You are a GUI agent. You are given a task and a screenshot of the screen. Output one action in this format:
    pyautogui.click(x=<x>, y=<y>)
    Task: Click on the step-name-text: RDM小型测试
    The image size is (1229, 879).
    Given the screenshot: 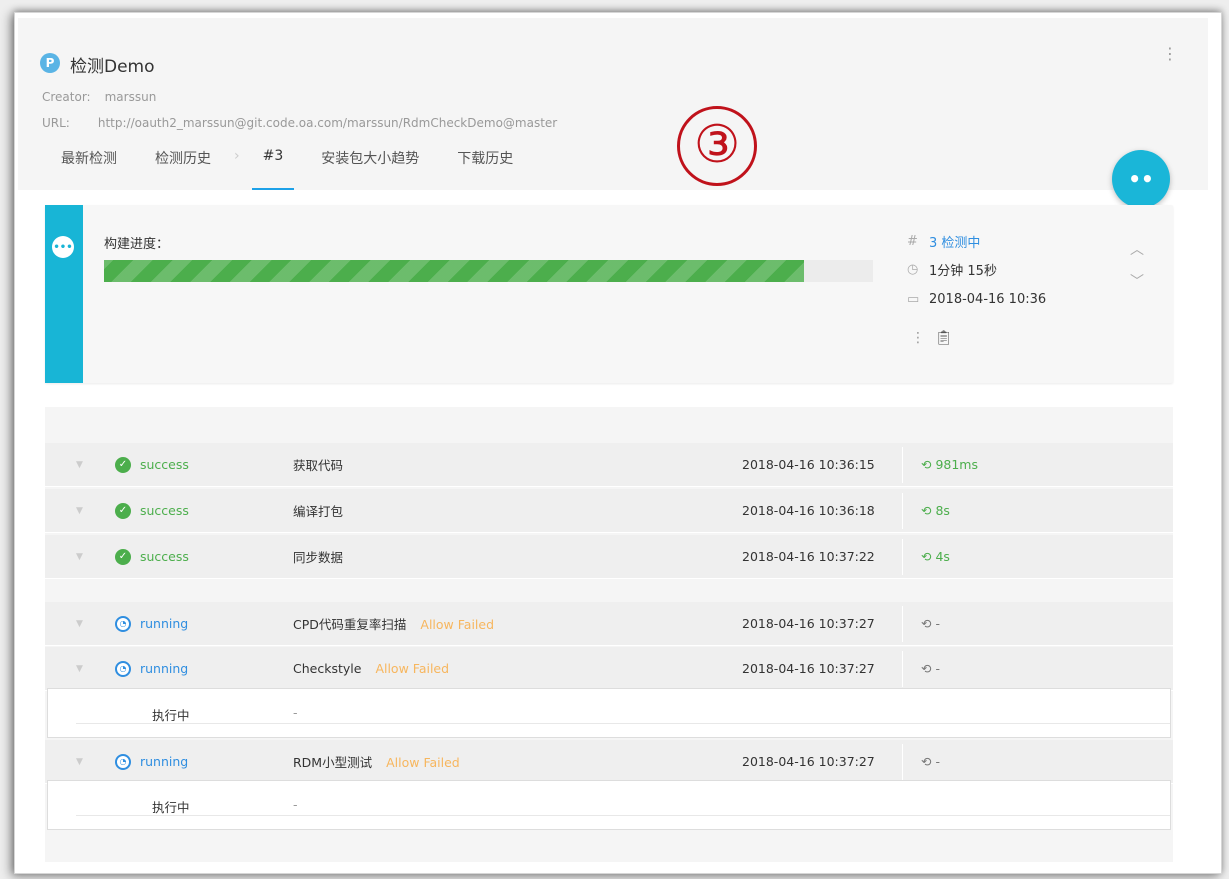 What is the action you would take?
    pyautogui.click(x=333, y=762)
    